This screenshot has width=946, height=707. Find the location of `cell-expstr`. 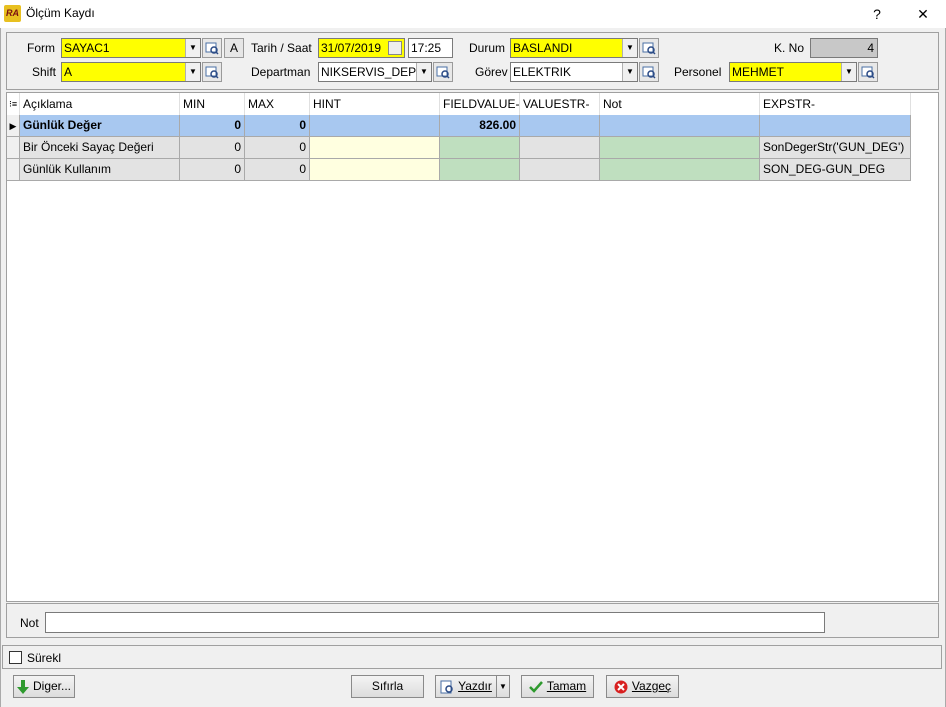

cell-expstr is located at coordinates (835, 126).